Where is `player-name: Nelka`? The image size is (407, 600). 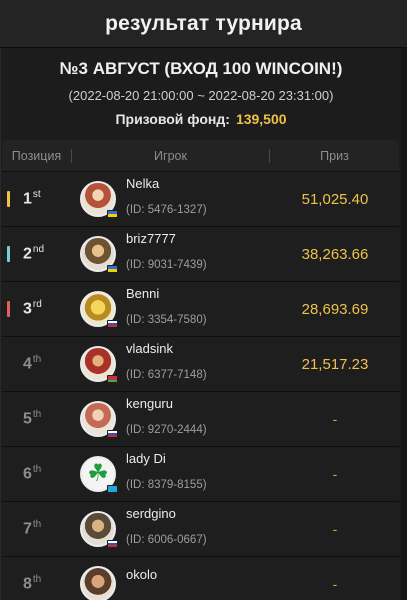 player-name: Nelka is located at coordinates (143, 183).